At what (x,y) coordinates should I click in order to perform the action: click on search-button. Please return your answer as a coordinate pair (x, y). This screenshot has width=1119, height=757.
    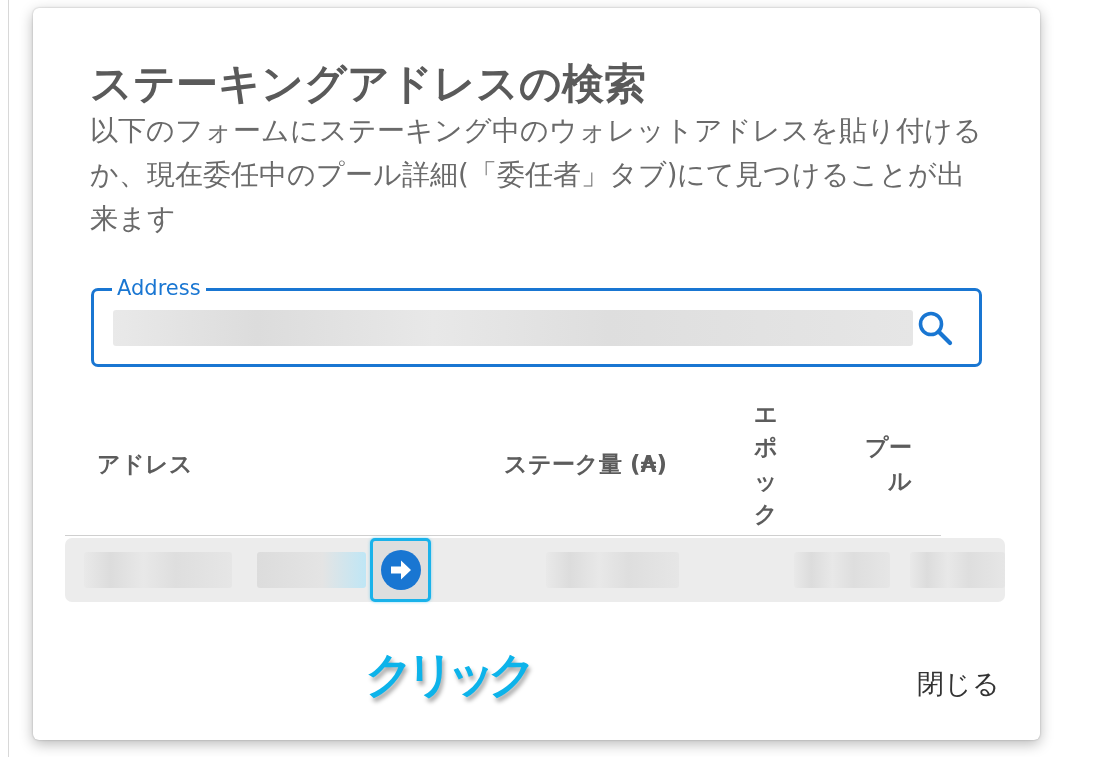
    Looking at the image, I should click on (935, 327).